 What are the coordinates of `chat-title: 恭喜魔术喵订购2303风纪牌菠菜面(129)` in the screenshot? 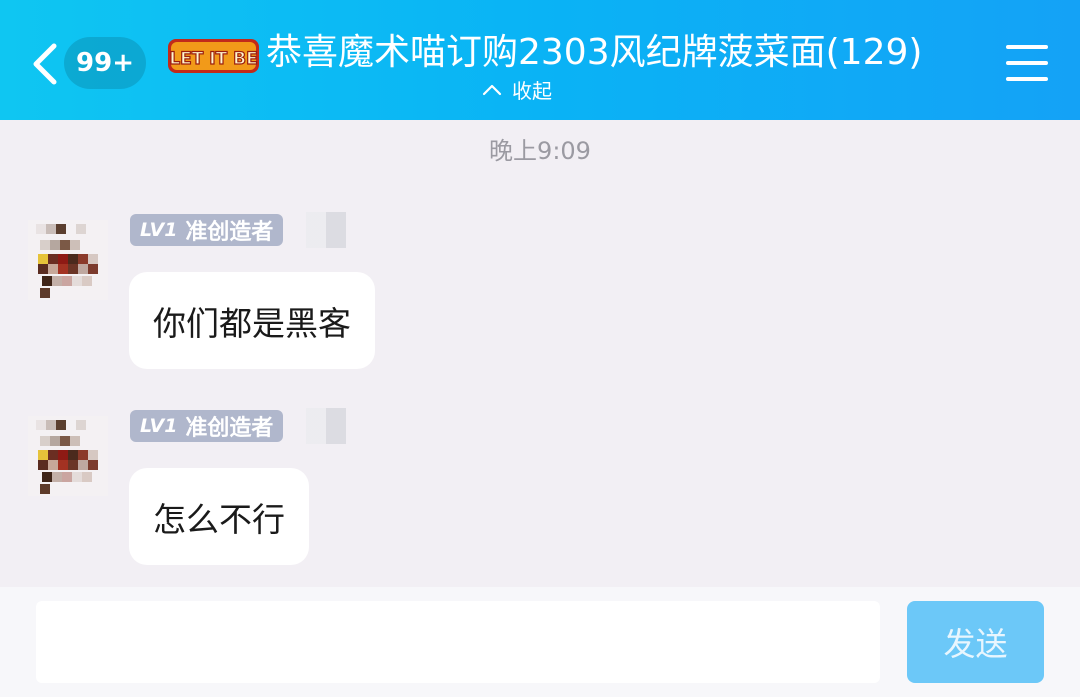 It's located at (594, 53).